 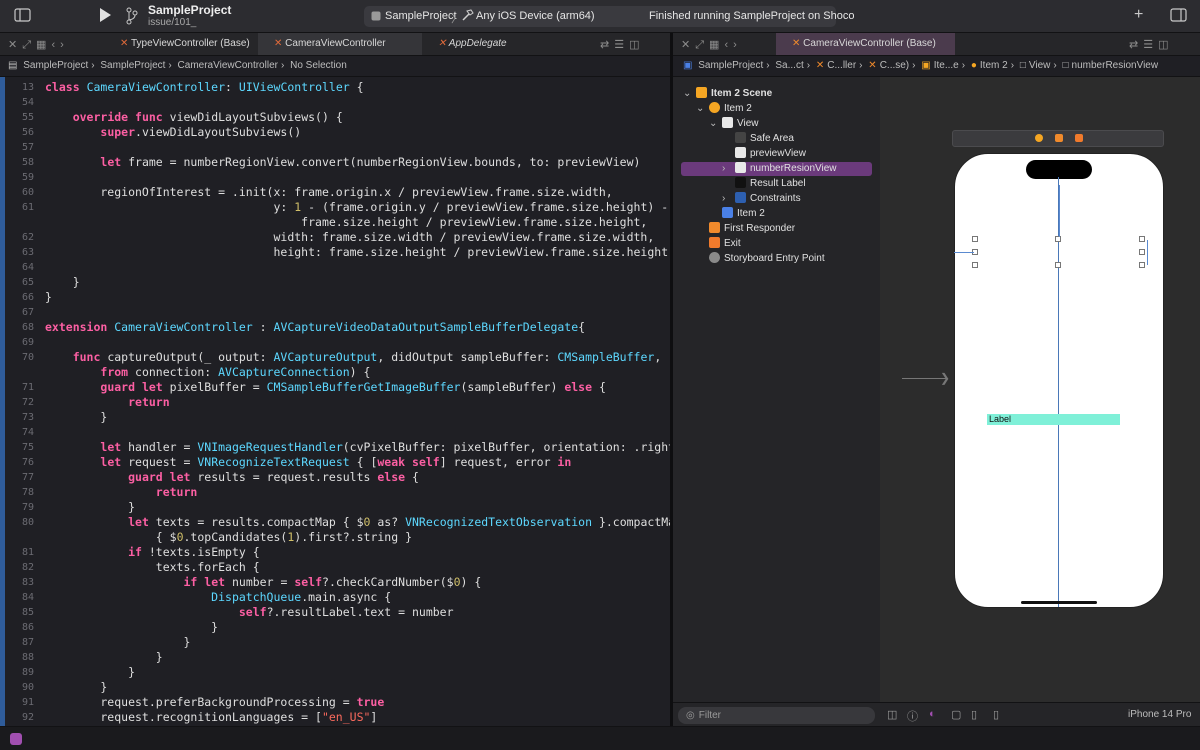 What do you see at coordinates (1178, 16) in the screenshot?
I see `inspector-toggle-icon` at bounding box center [1178, 16].